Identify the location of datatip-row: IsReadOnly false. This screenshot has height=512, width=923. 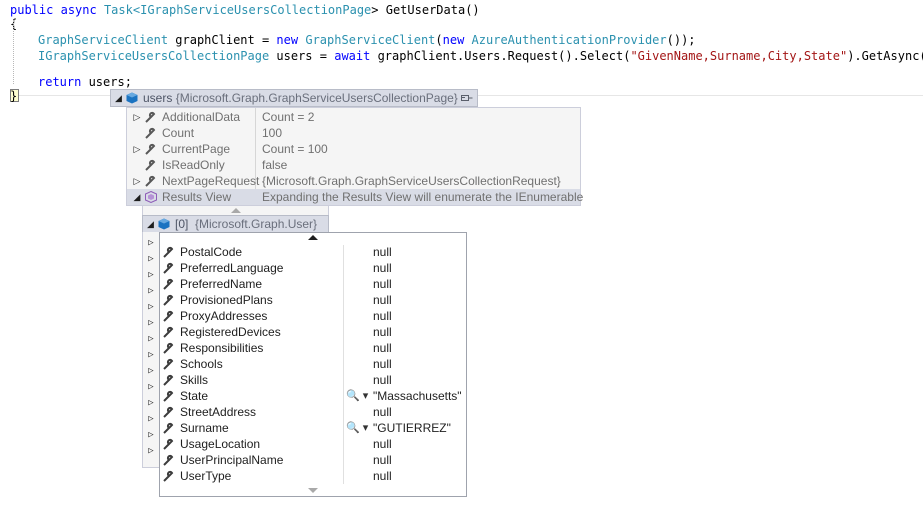
(353, 165).